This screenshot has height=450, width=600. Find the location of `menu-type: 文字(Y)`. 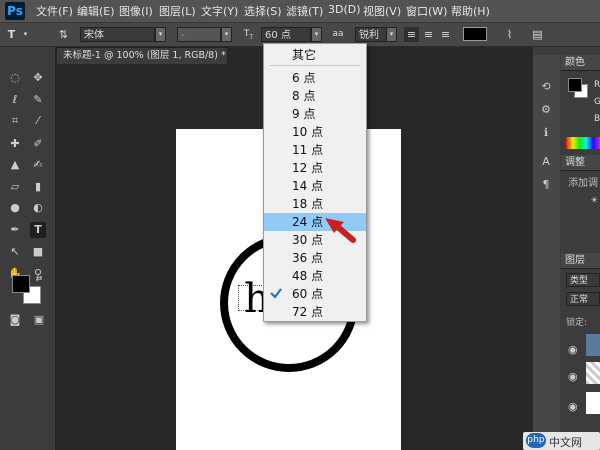

menu-type: 文字(Y) is located at coordinates (219, 11).